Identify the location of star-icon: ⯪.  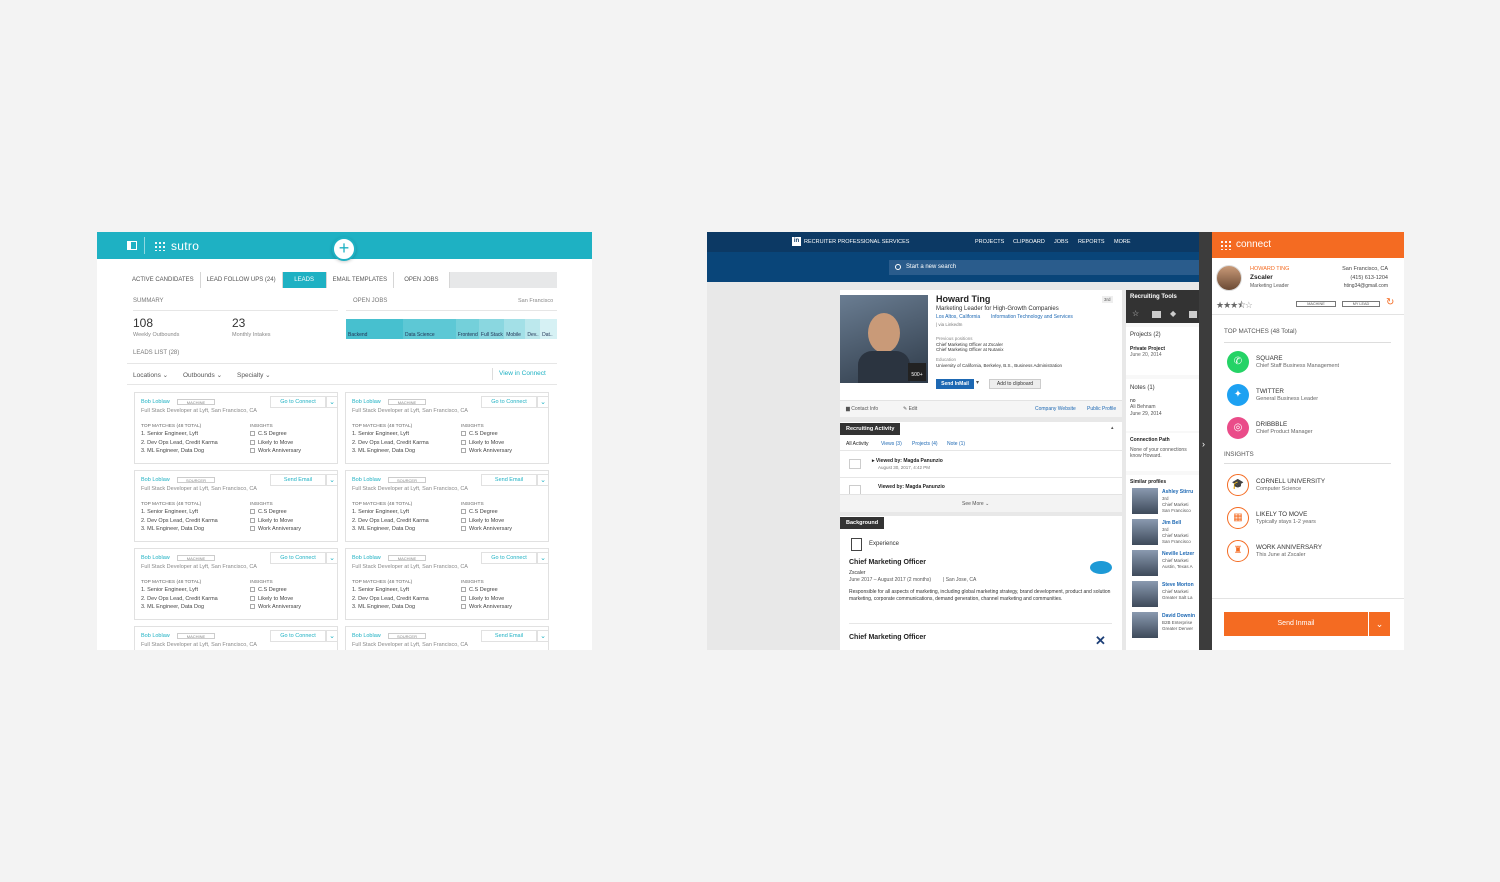
(1241, 305).